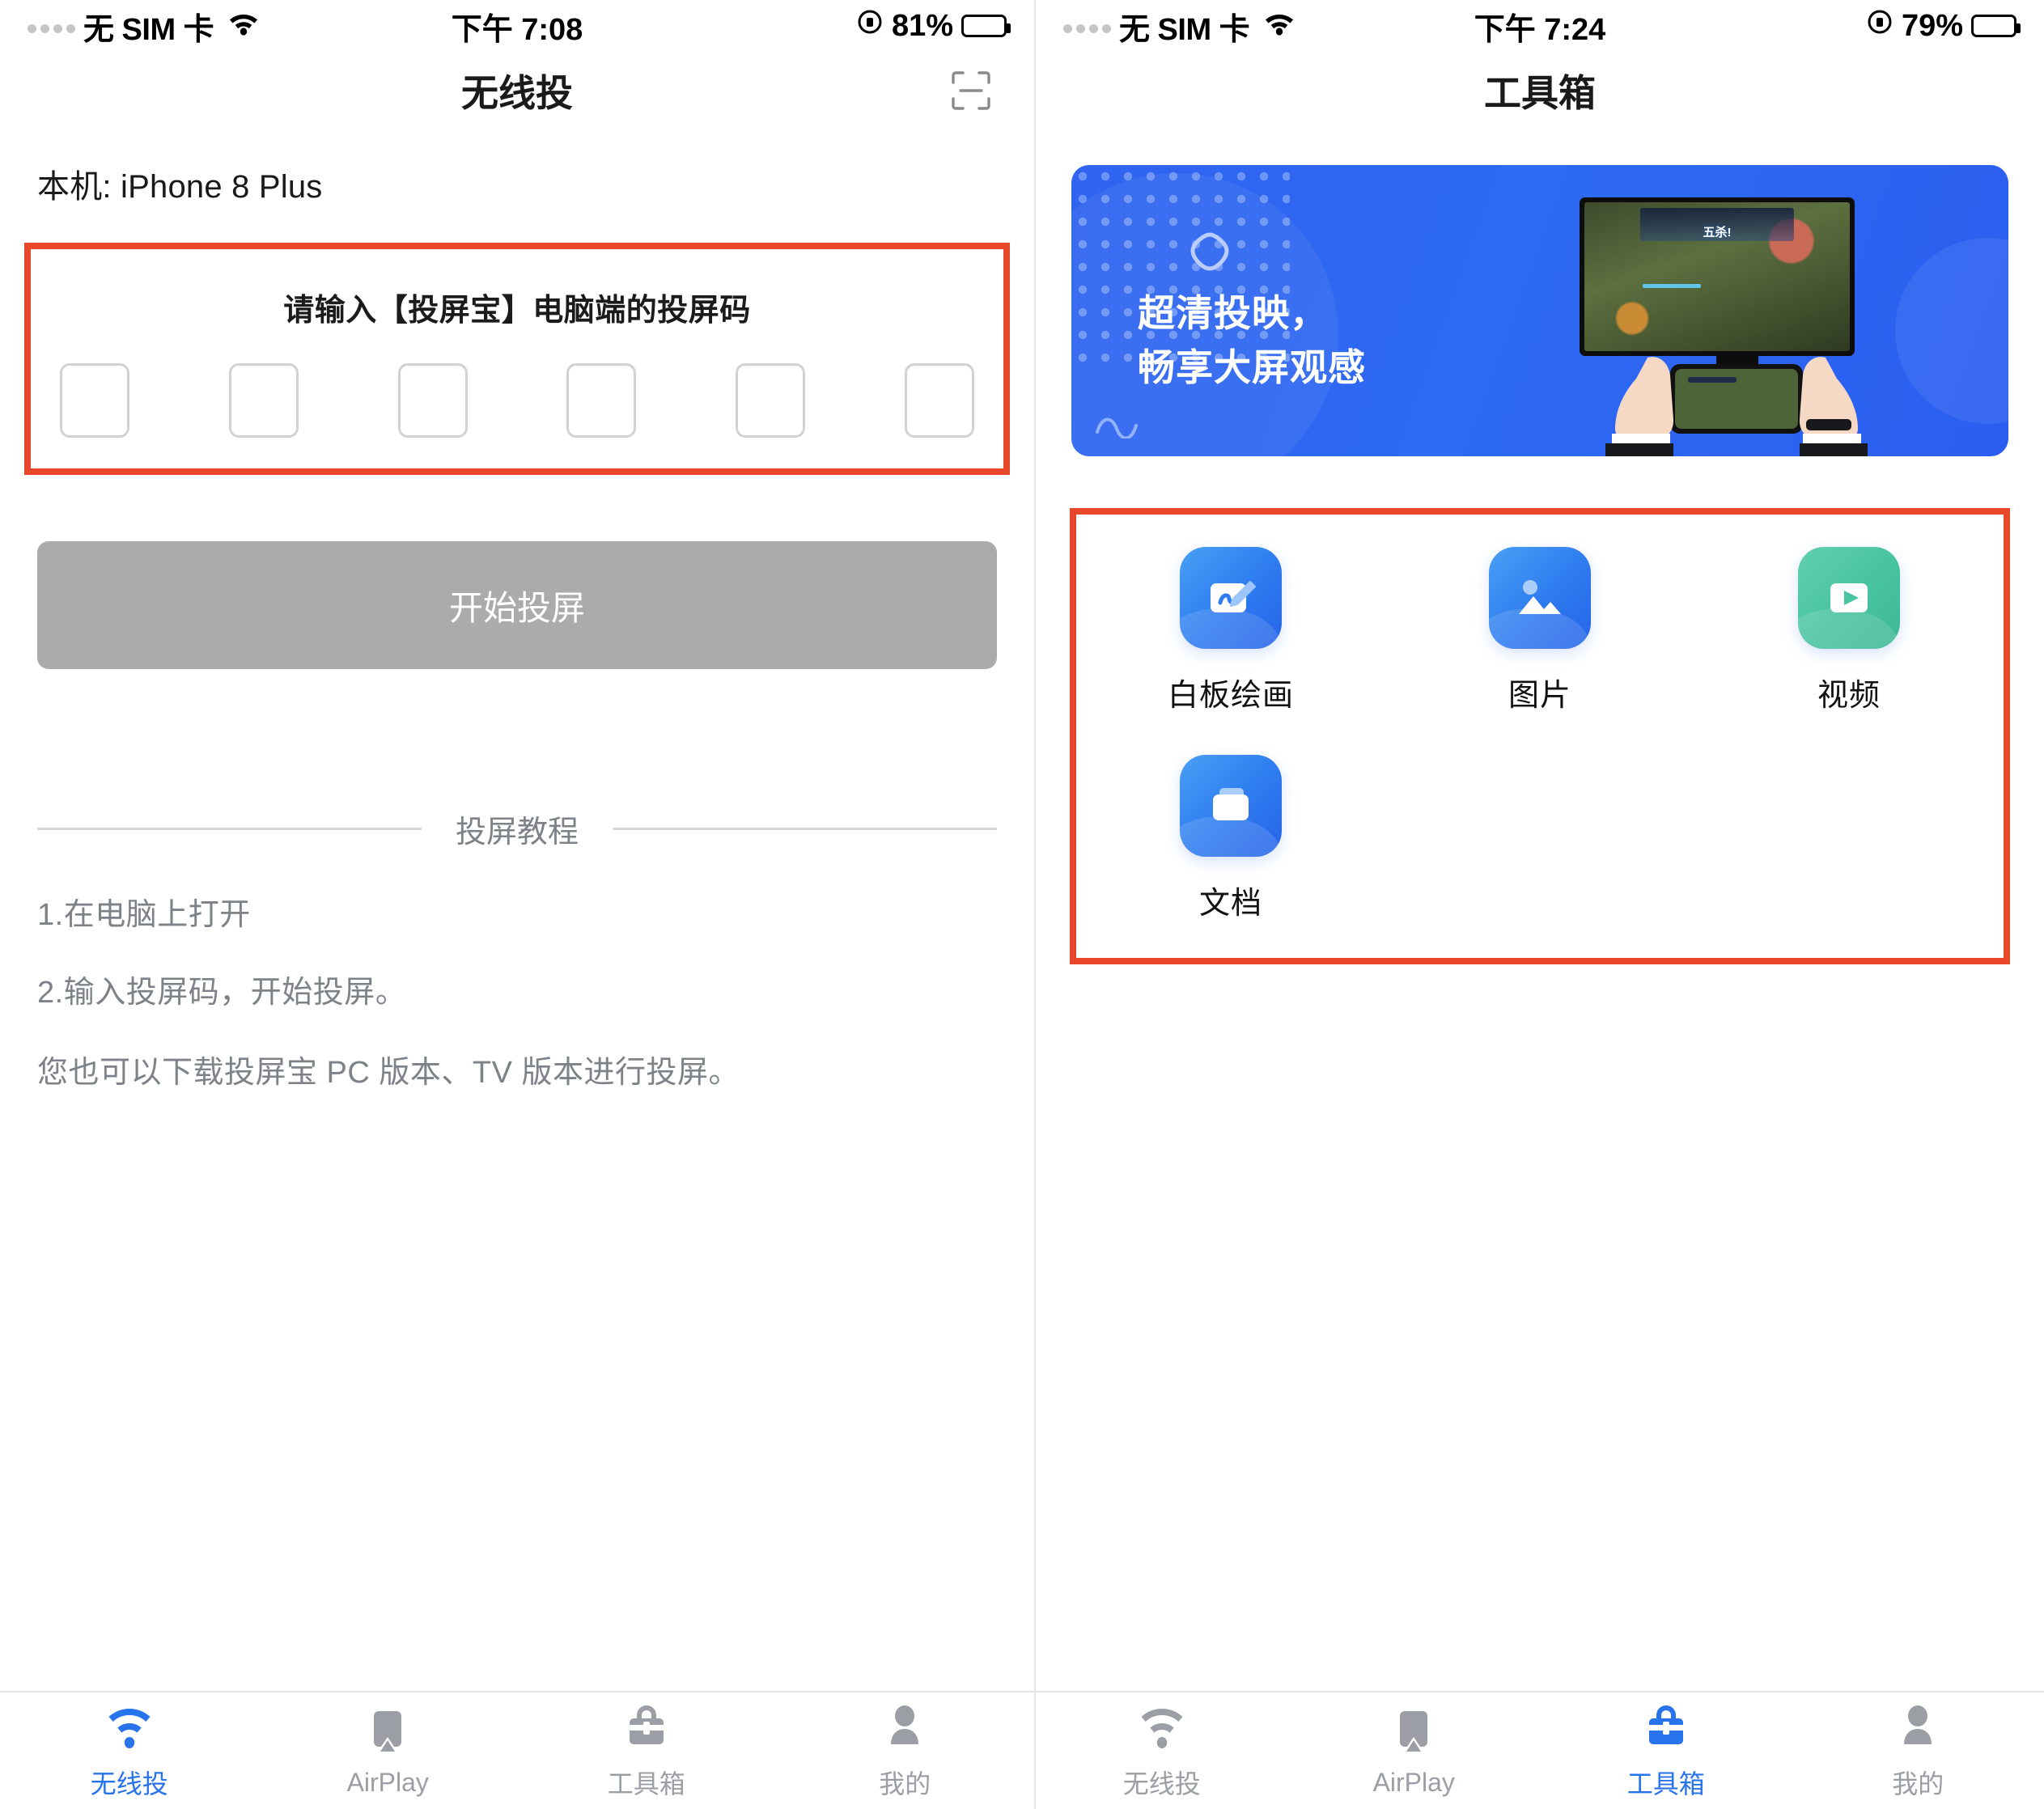  What do you see at coordinates (517, 400) in the screenshot?
I see `cast-code-inputs` at bounding box center [517, 400].